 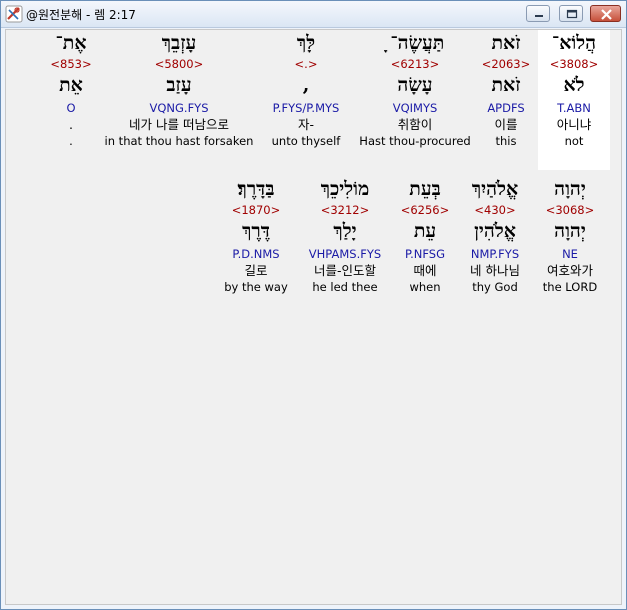 What do you see at coordinates (256, 189) in the screenshot?
I see `hebrew-word: בַּדָּרֶךְ׃` at bounding box center [256, 189].